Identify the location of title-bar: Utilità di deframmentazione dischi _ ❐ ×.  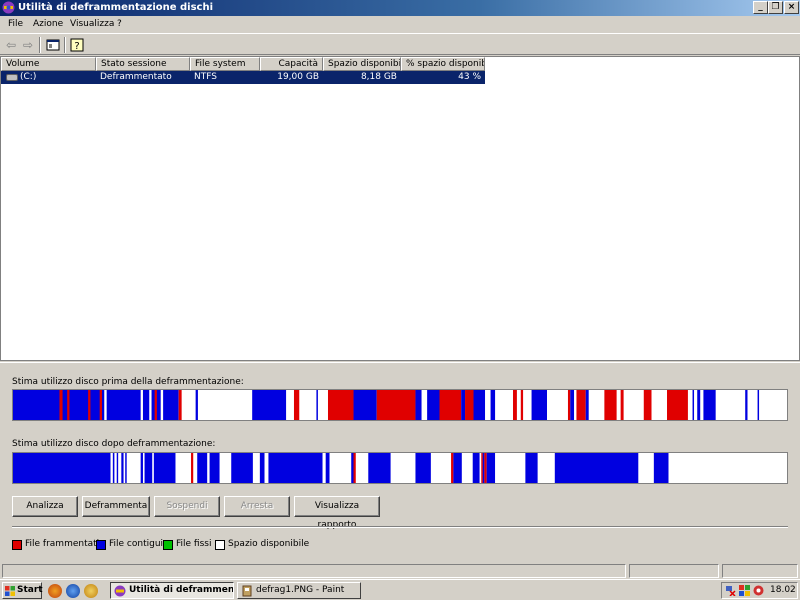
(400, 8).